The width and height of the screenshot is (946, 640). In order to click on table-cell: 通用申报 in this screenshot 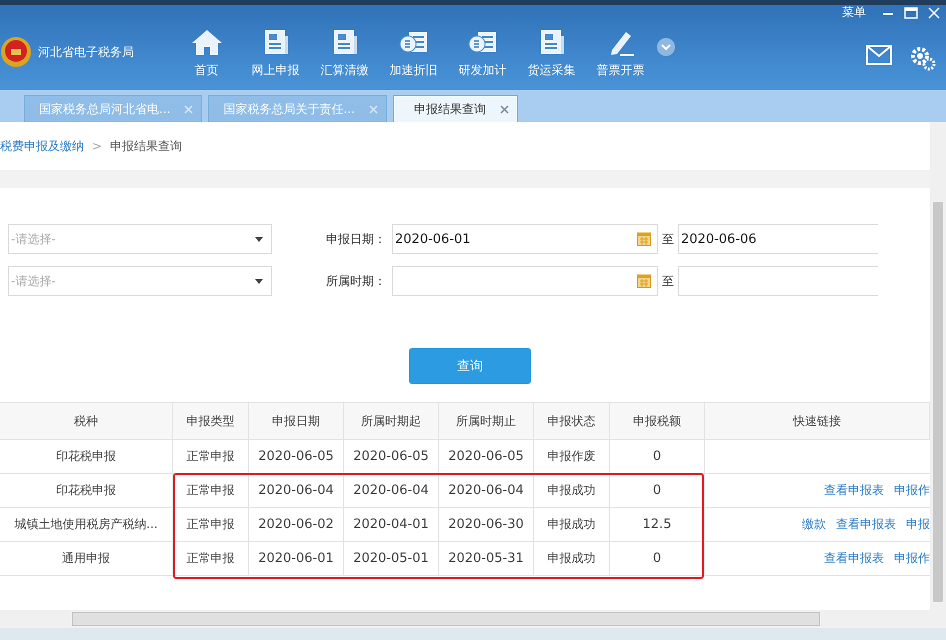, I will do `click(86, 558)`.